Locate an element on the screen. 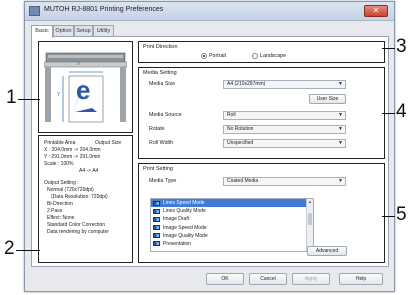  media-source-select: Roll ▼ is located at coordinates (284, 115).